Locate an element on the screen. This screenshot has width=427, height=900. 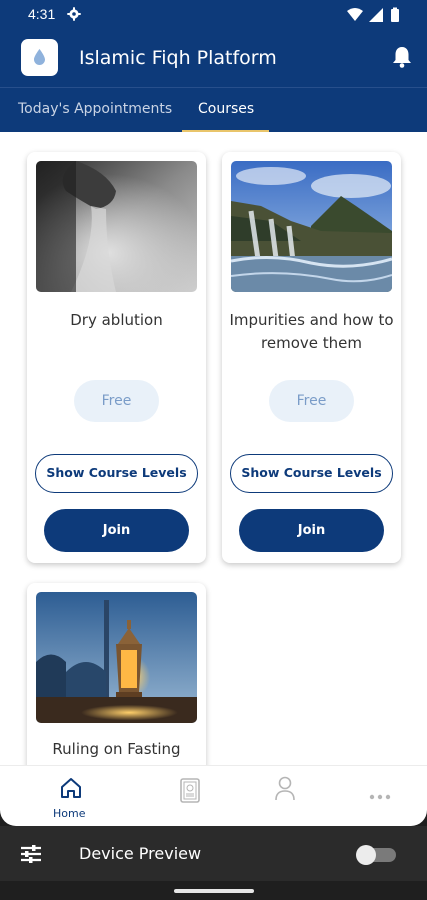
app-logo is located at coordinates (39, 57).